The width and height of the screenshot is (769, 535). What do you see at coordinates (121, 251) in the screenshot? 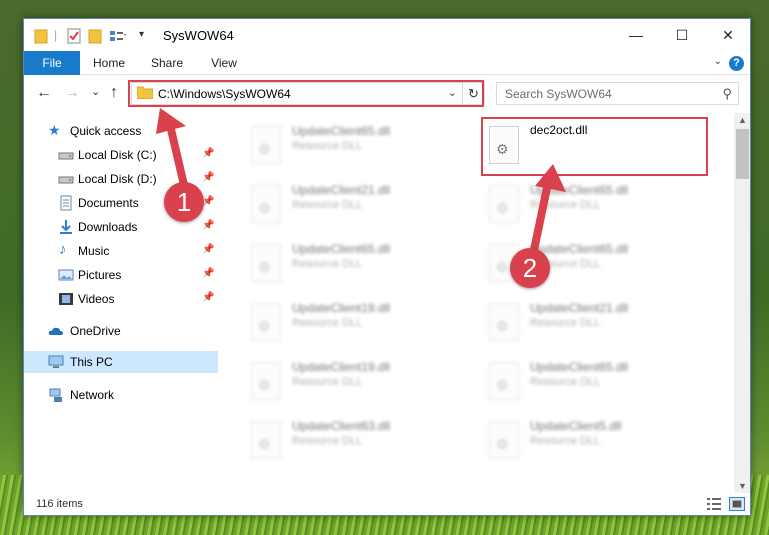
I see `sidebar-item-music: ♪ Music 📌` at bounding box center [121, 251].